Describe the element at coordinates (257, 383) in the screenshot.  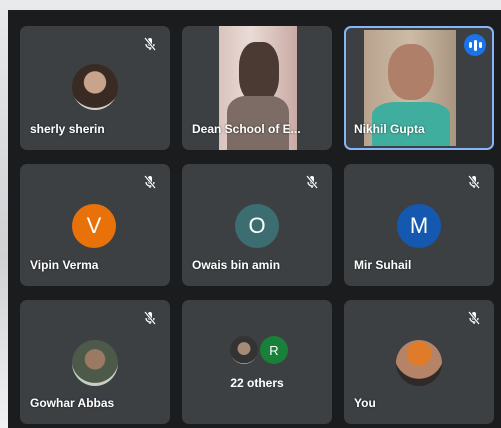
I see `others-count: 22 others` at that location.